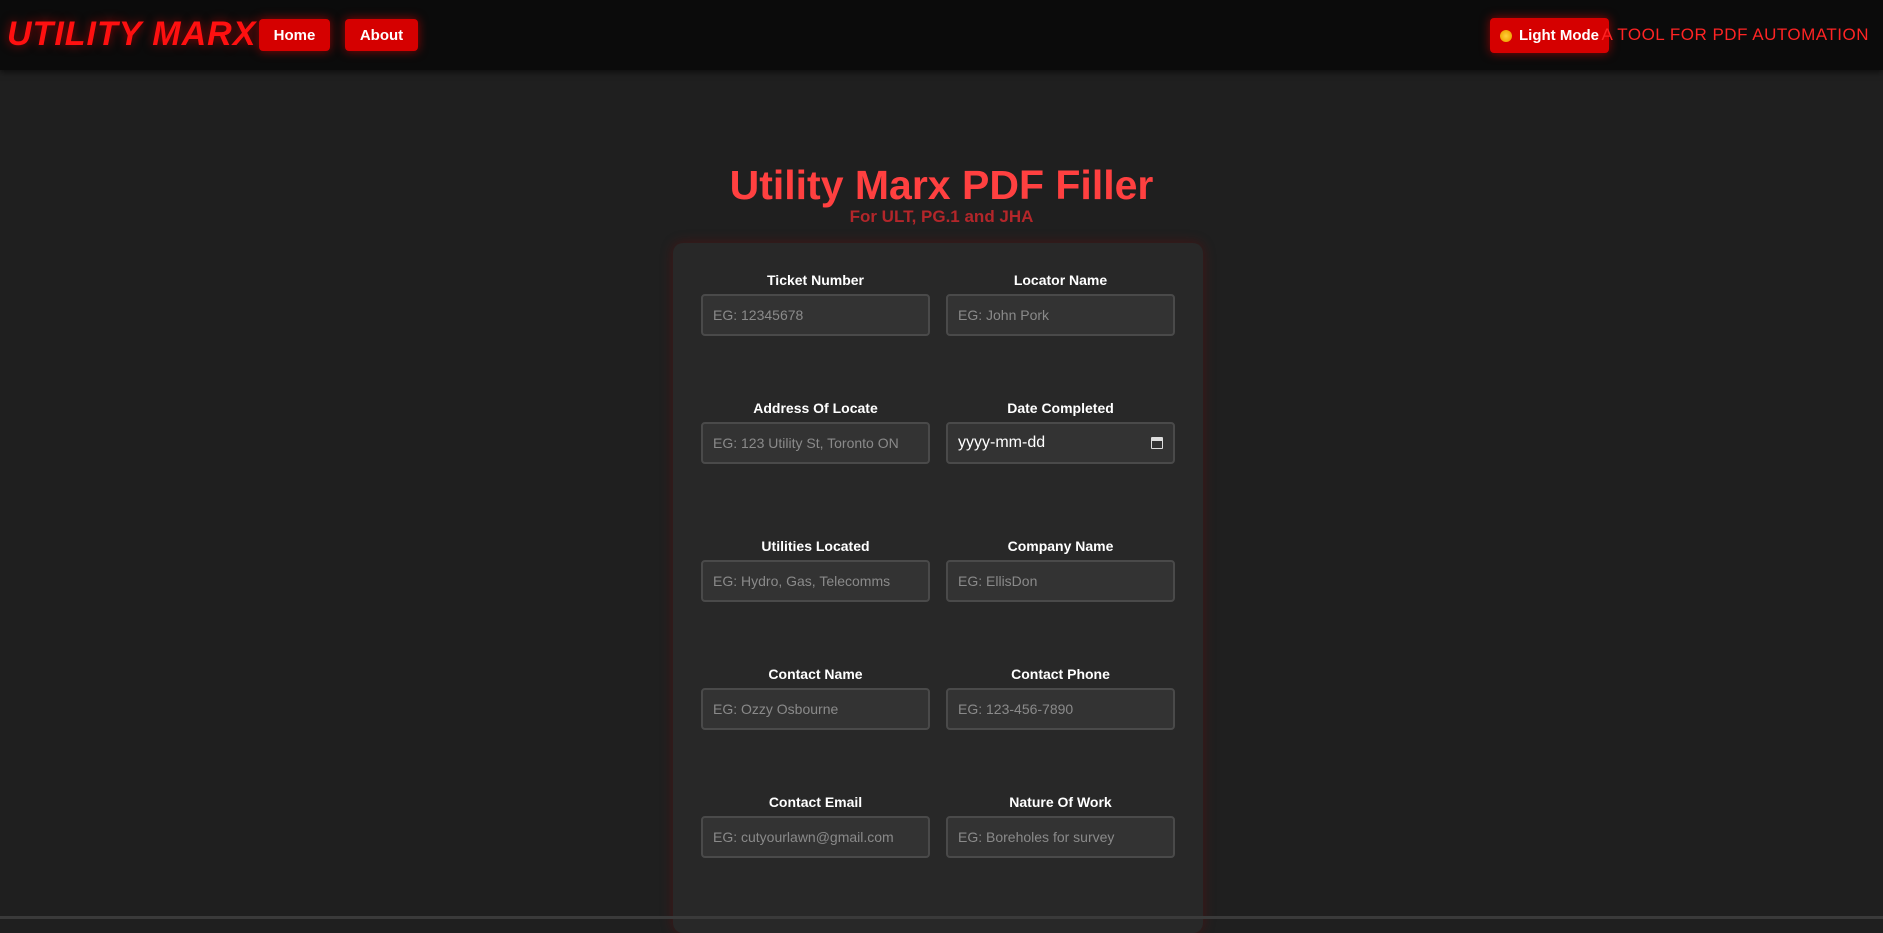  What do you see at coordinates (1060, 581) in the screenshot?
I see `company-name-input` at bounding box center [1060, 581].